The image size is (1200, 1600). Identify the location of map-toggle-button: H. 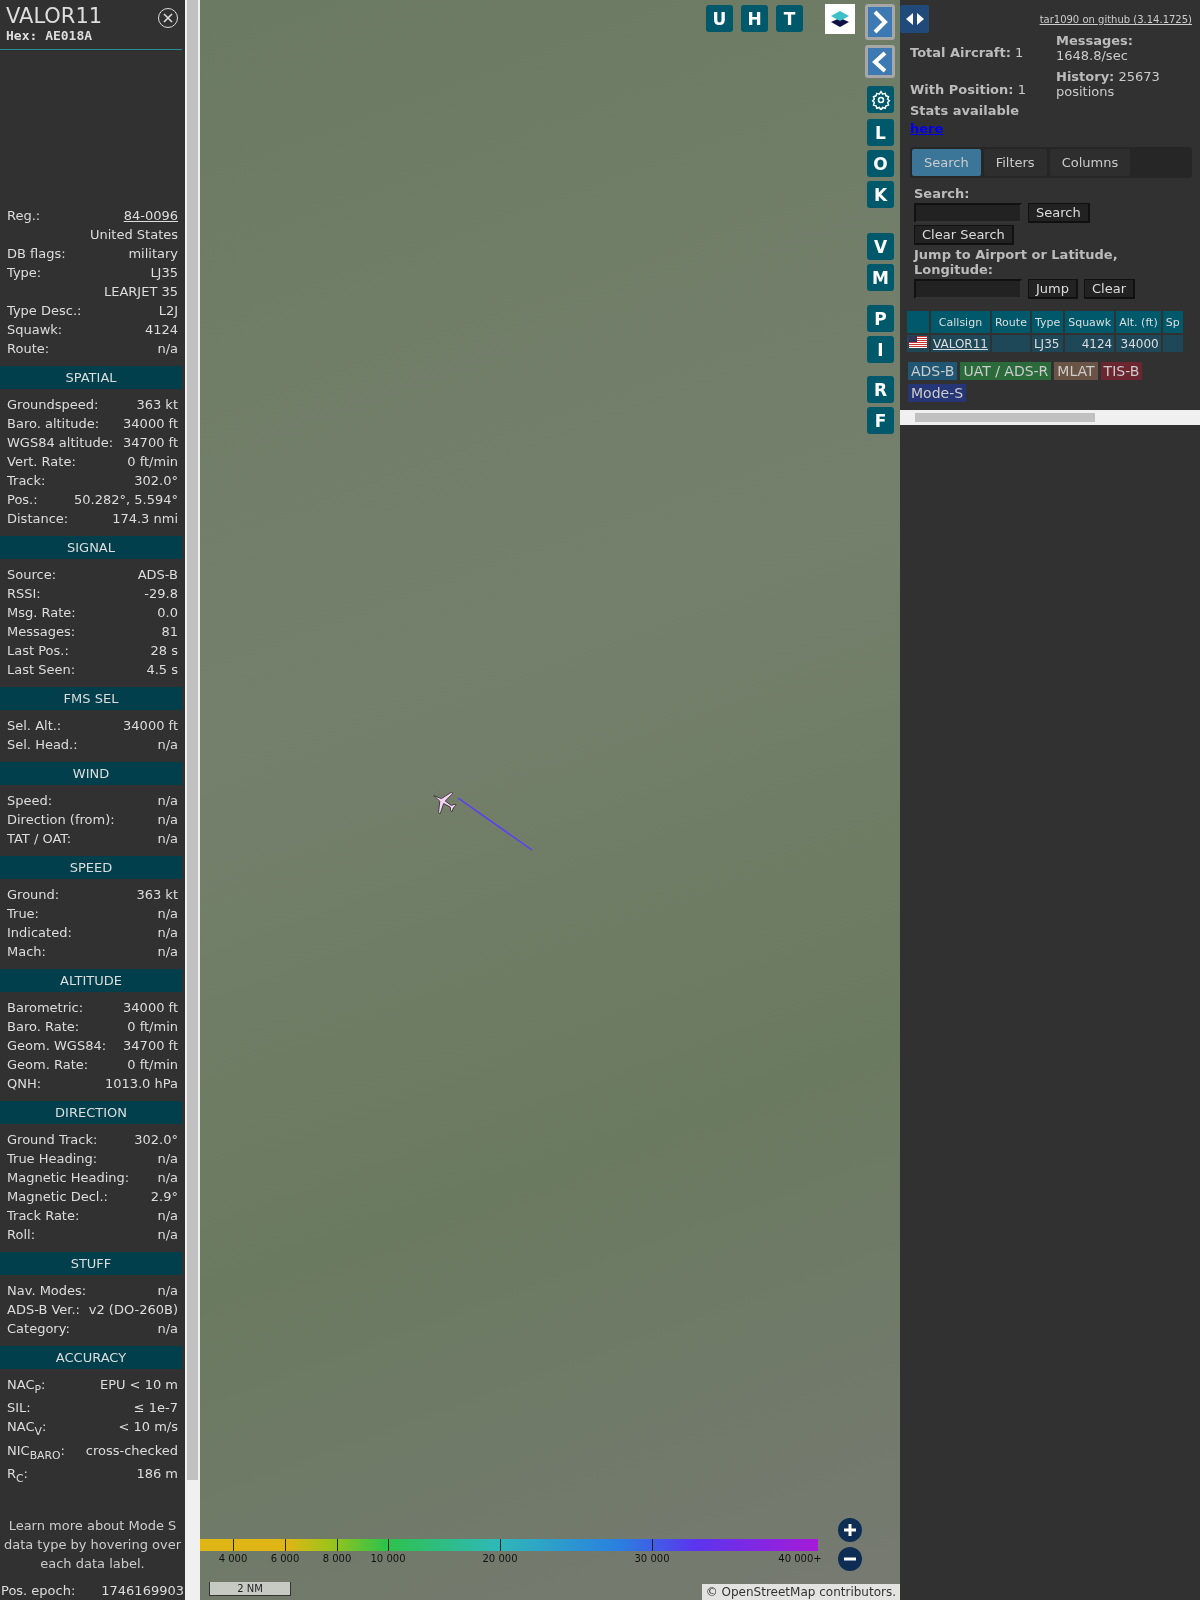
(754, 18).